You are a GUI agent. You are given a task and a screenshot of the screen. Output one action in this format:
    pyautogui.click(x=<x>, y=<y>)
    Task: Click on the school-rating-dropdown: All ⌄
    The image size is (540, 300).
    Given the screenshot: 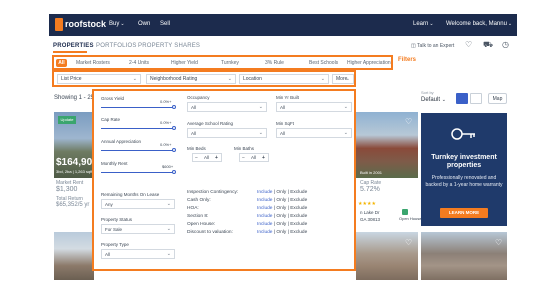 What is the action you would take?
    pyautogui.click(x=227, y=133)
    